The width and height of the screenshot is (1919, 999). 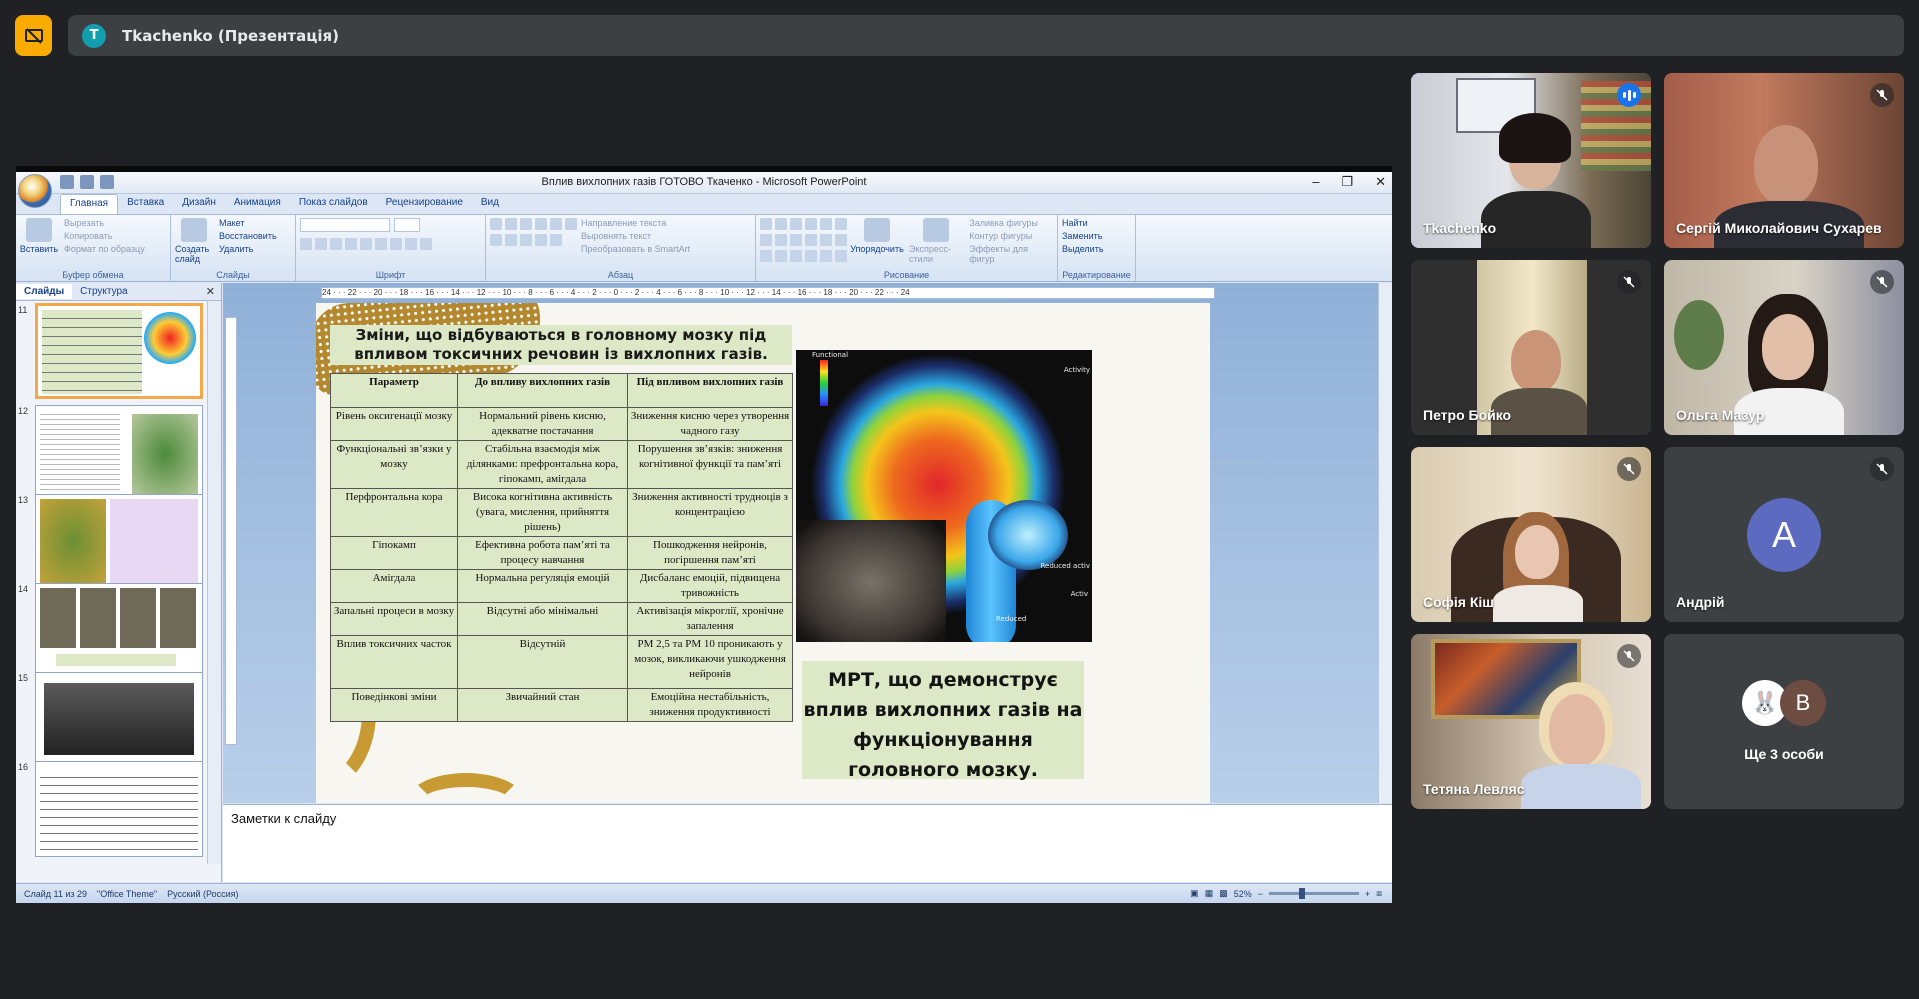 What do you see at coordinates (1096, 236) in the screenshot?
I see `replace-button: Заменить` at bounding box center [1096, 236].